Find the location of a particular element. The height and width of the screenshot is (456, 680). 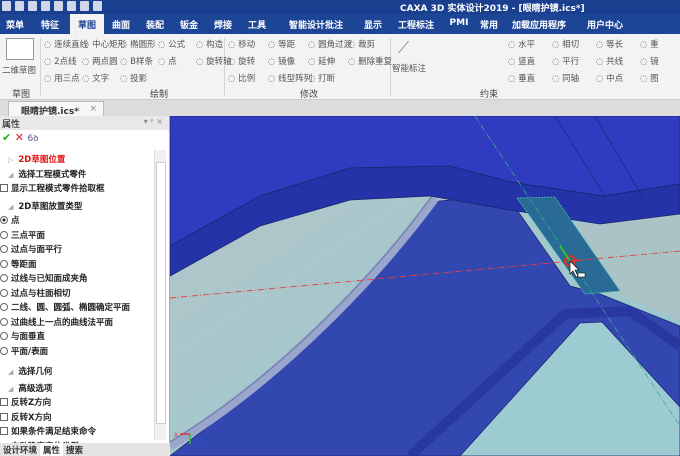

section-select_geom: ◢ 选择几何 is located at coordinates (30, 371).